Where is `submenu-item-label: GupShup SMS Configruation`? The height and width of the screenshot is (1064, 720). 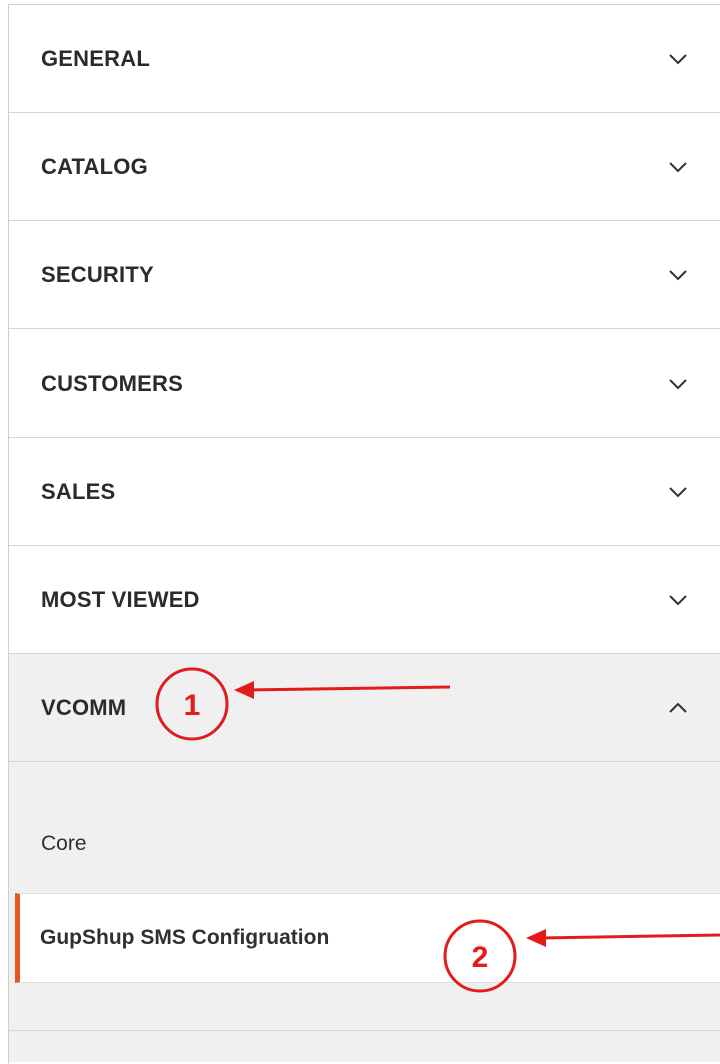
submenu-item-label: GupShup SMS Configruation is located at coordinates (185, 937).